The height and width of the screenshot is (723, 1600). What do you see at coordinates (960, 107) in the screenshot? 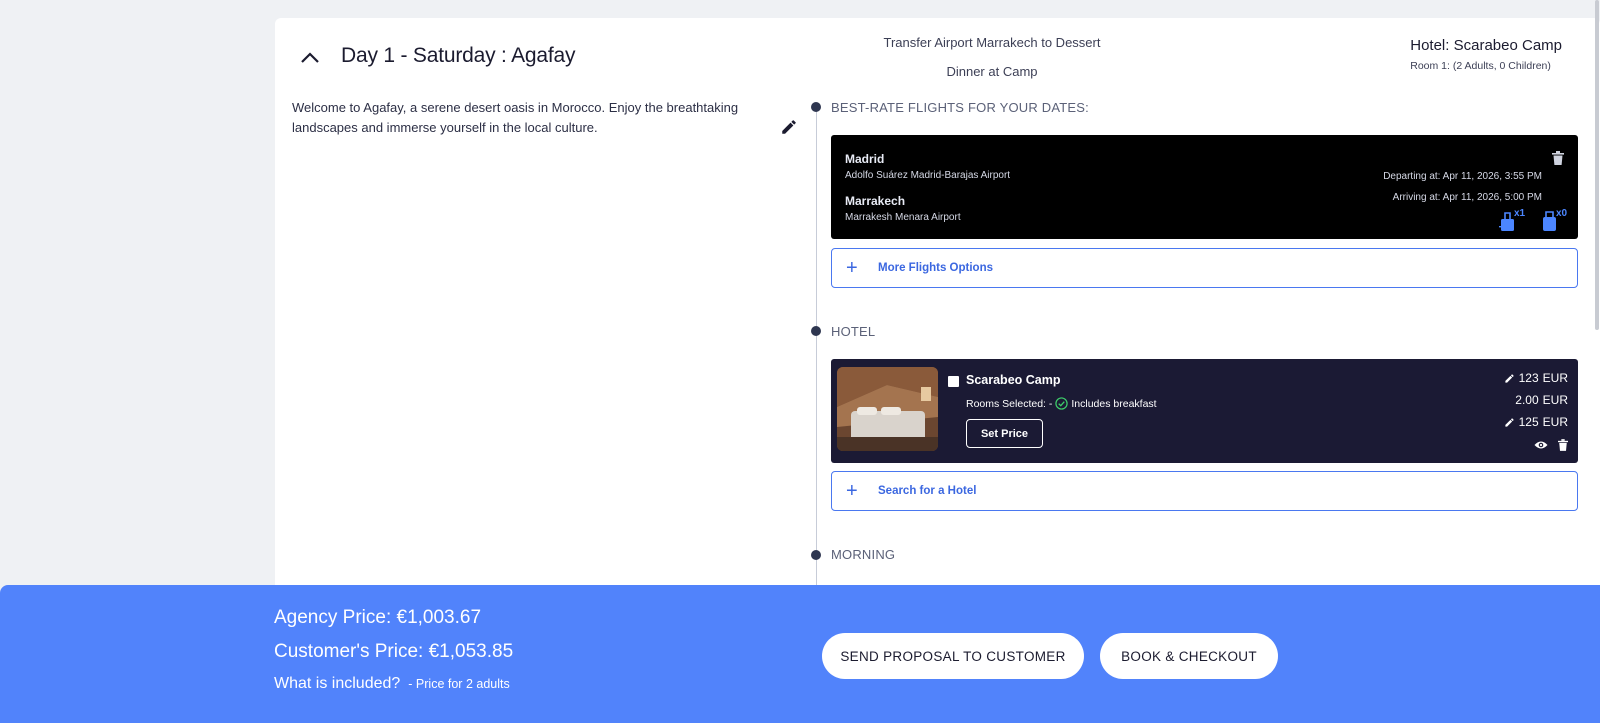
I see `flights-section-label: BEST-RATE FLIGHTS FOR YOUR DATES:` at bounding box center [960, 107].